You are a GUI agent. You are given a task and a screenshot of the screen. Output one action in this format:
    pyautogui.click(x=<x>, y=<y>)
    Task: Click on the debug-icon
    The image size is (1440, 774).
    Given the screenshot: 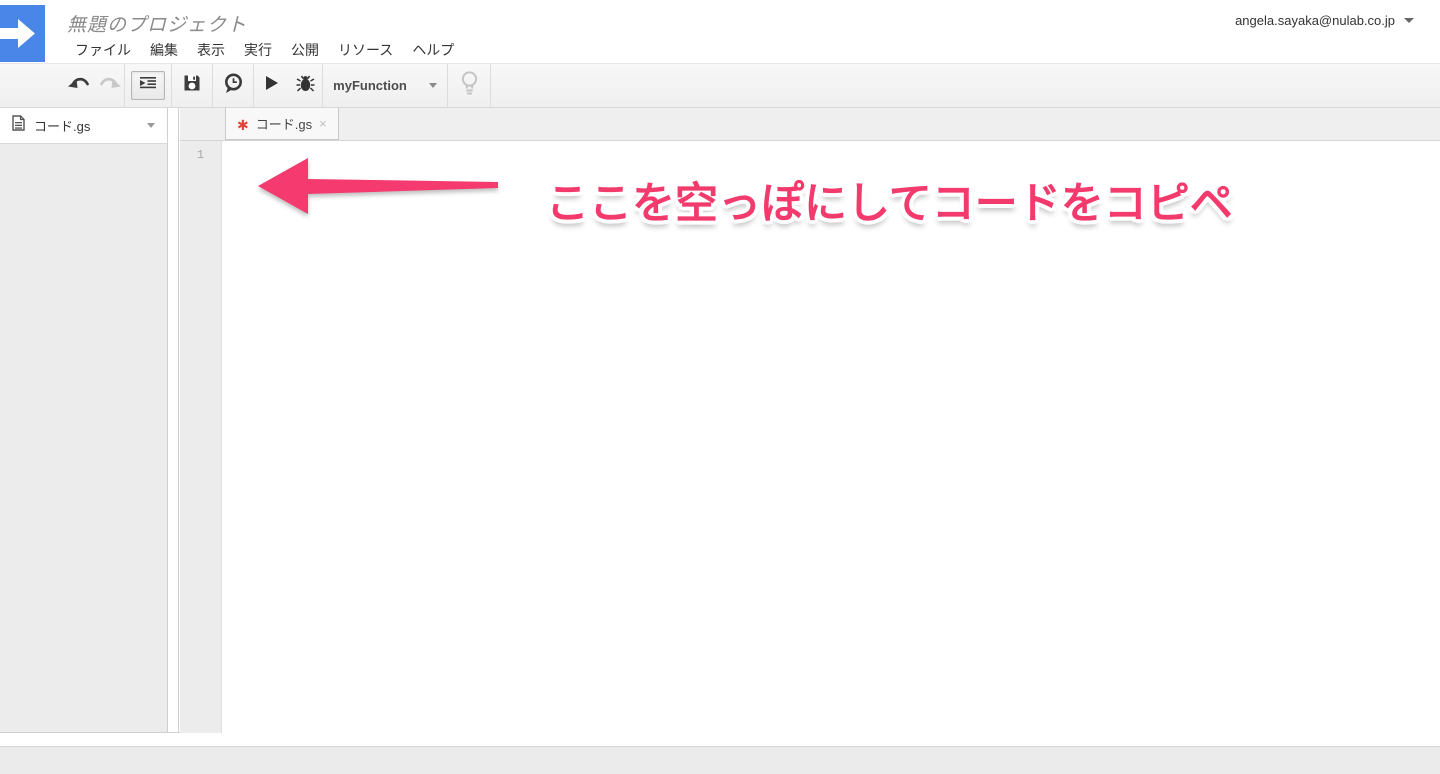 What is the action you would take?
    pyautogui.click(x=305, y=86)
    